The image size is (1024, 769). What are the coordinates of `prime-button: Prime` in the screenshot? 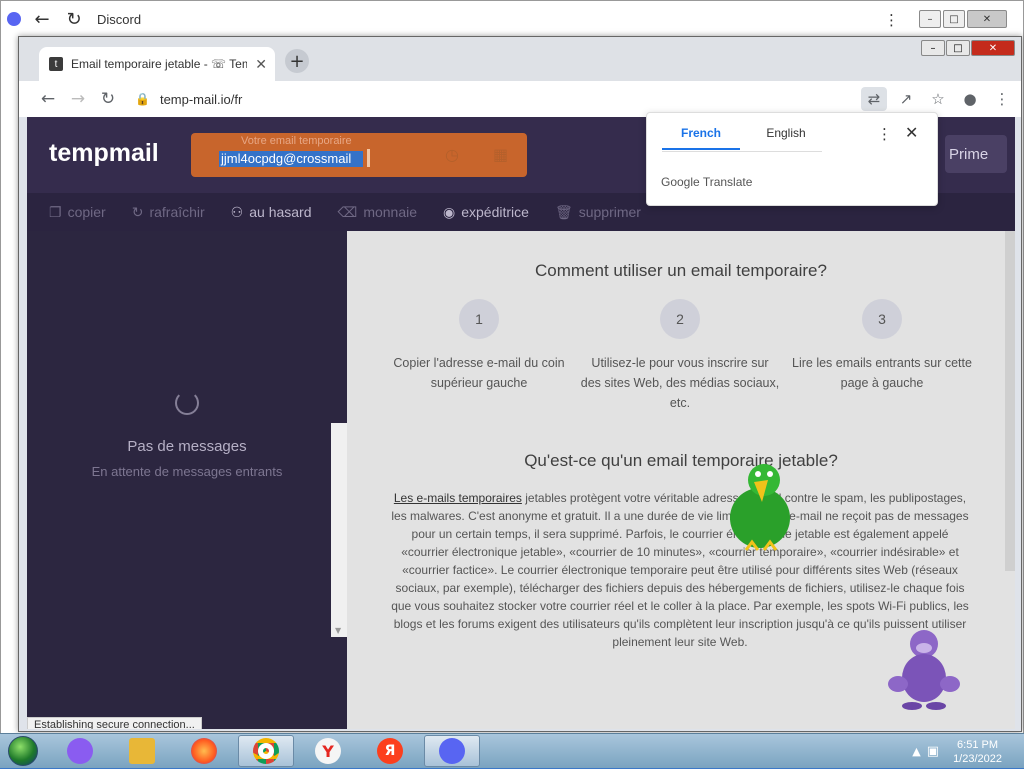 It's located at (976, 154).